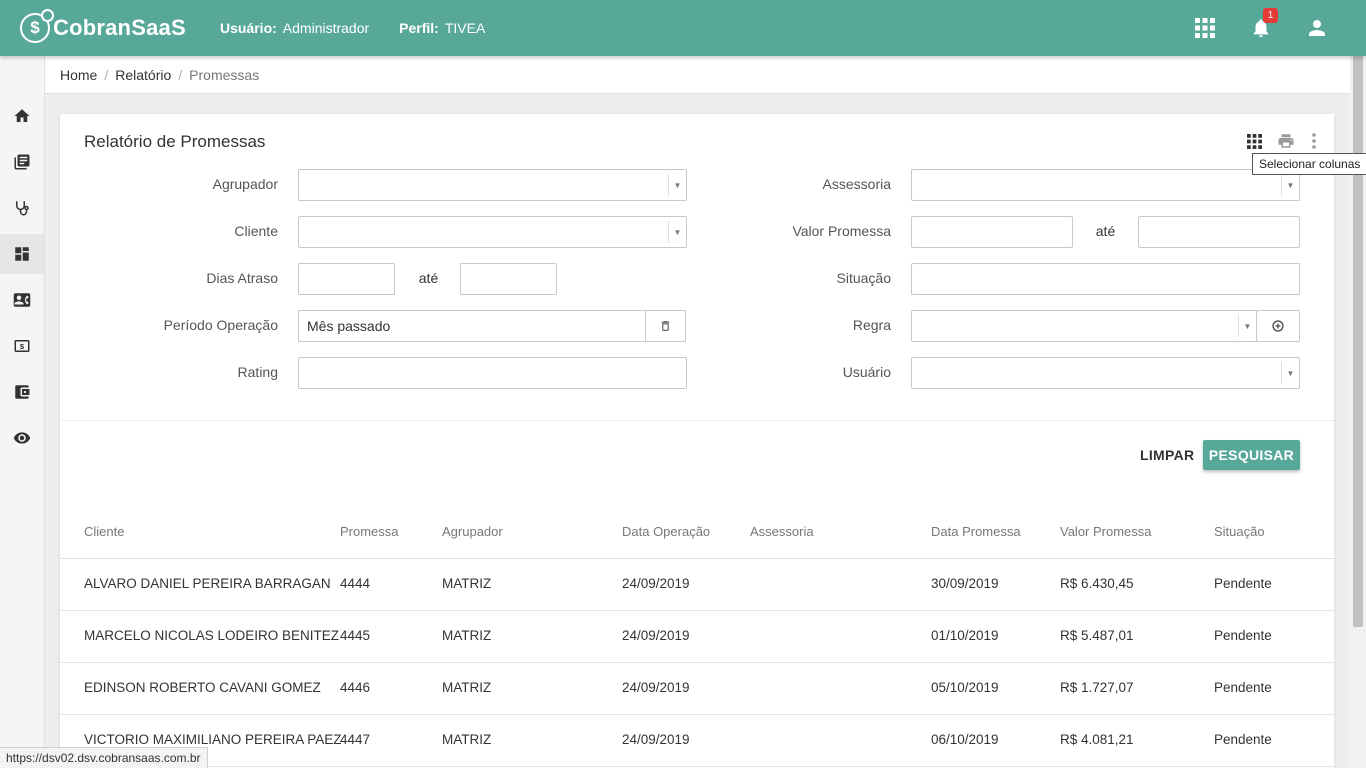  What do you see at coordinates (1219, 232) in the screenshot?
I see `valor-promessa-to-input` at bounding box center [1219, 232].